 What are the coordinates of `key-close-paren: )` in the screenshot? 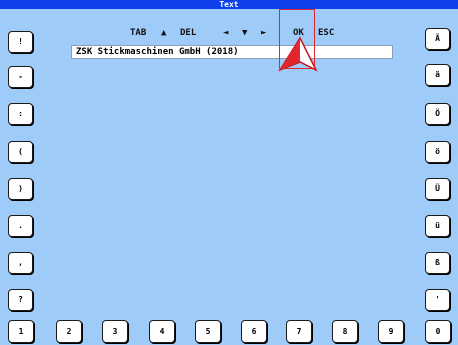 It's located at (20, 189).